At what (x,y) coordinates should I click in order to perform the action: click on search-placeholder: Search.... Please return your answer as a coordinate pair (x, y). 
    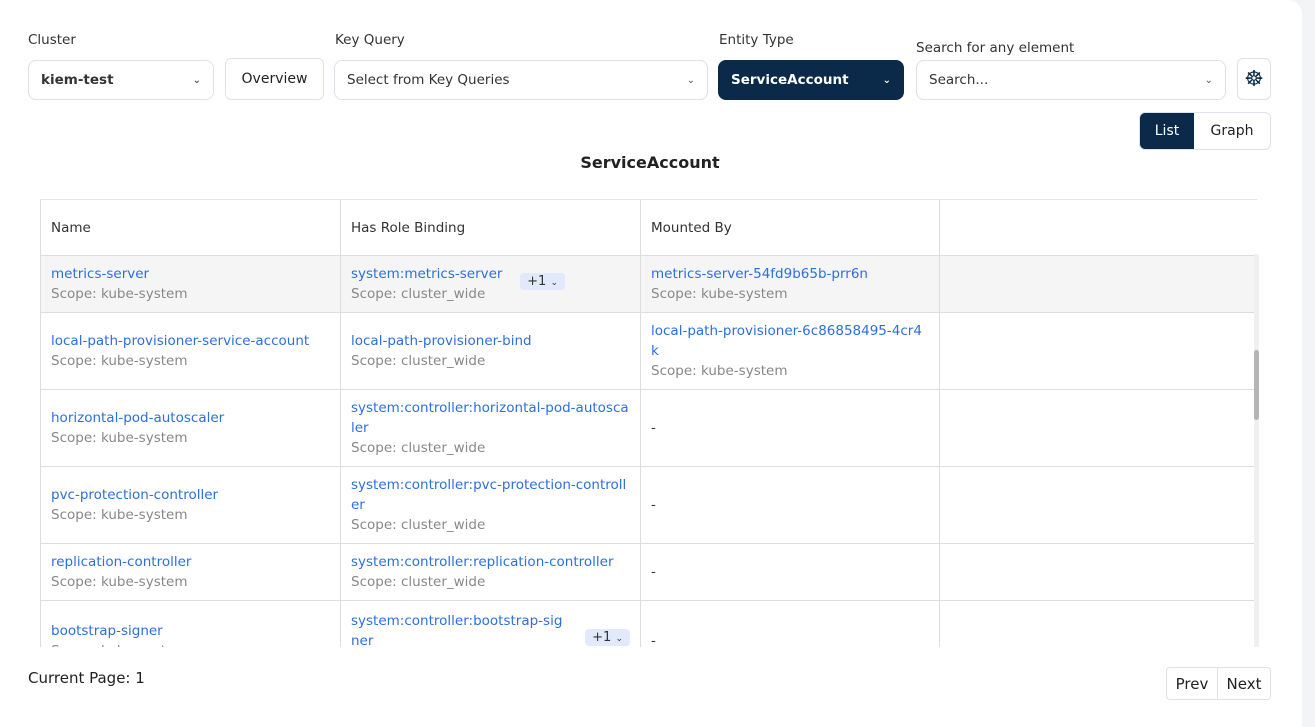
    Looking at the image, I should click on (959, 80).